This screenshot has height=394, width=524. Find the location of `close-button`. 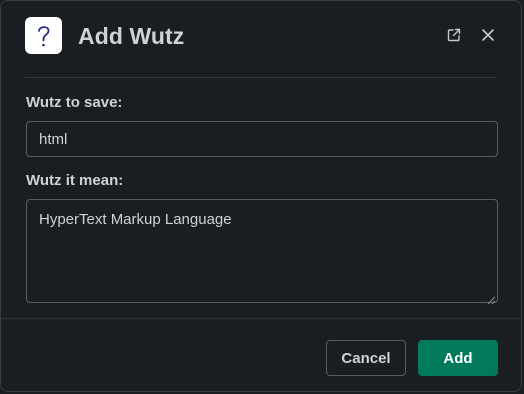

close-button is located at coordinates (488, 37).